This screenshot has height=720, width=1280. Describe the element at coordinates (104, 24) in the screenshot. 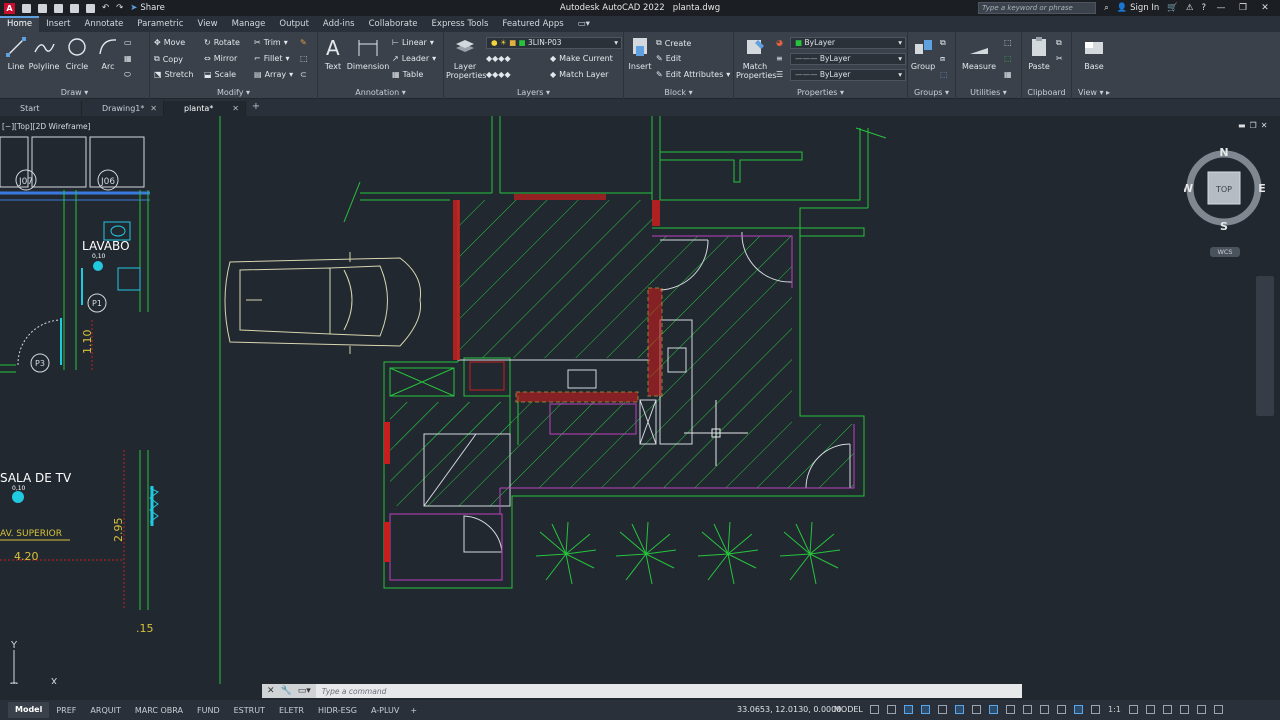

I see `ribbon-tab-annotate: Annotate` at that location.